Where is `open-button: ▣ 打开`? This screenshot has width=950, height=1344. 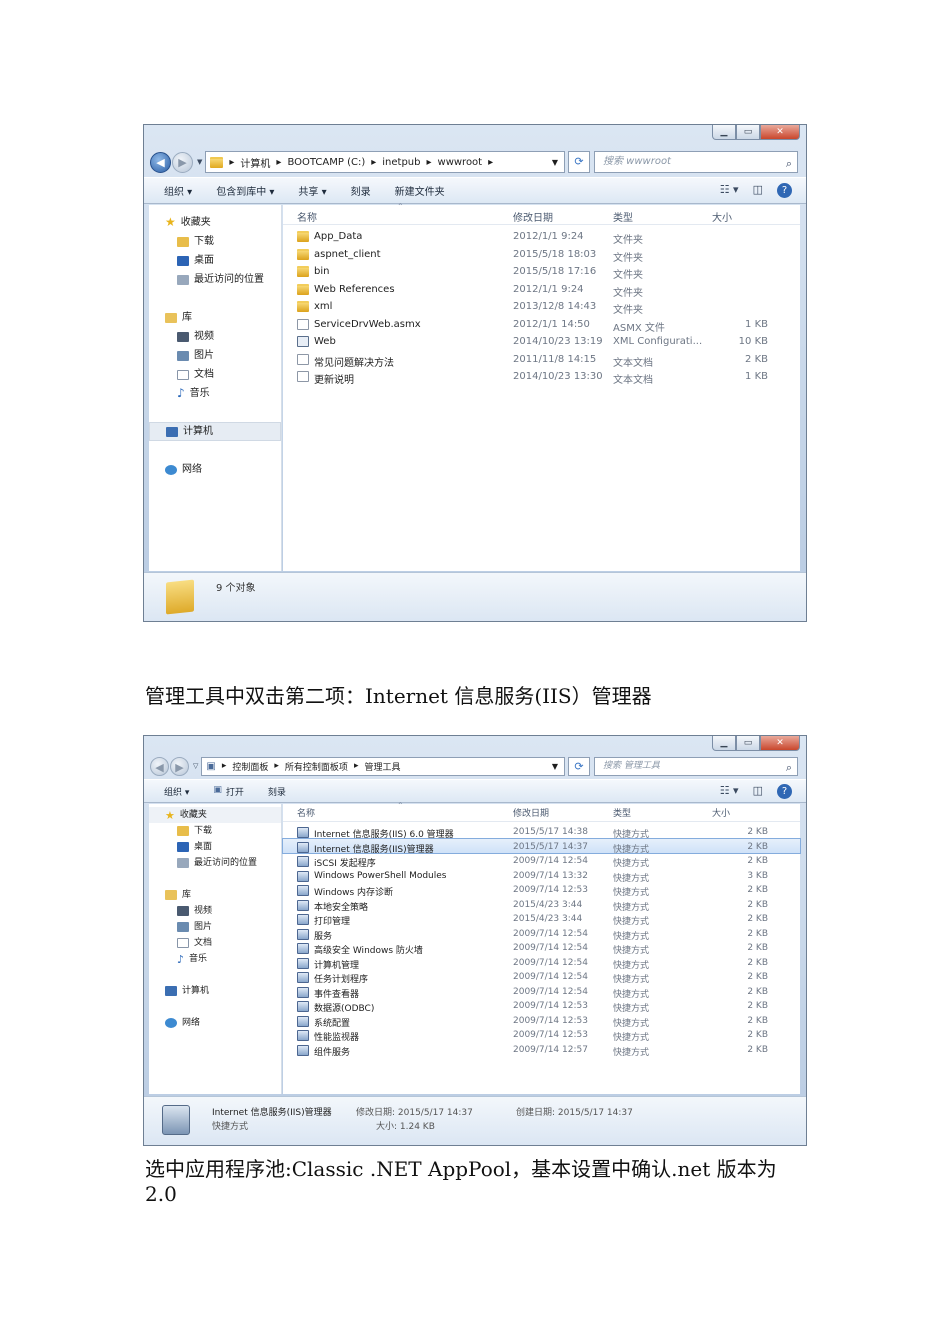
open-button: ▣ 打开 is located at coordinates (228, 791).